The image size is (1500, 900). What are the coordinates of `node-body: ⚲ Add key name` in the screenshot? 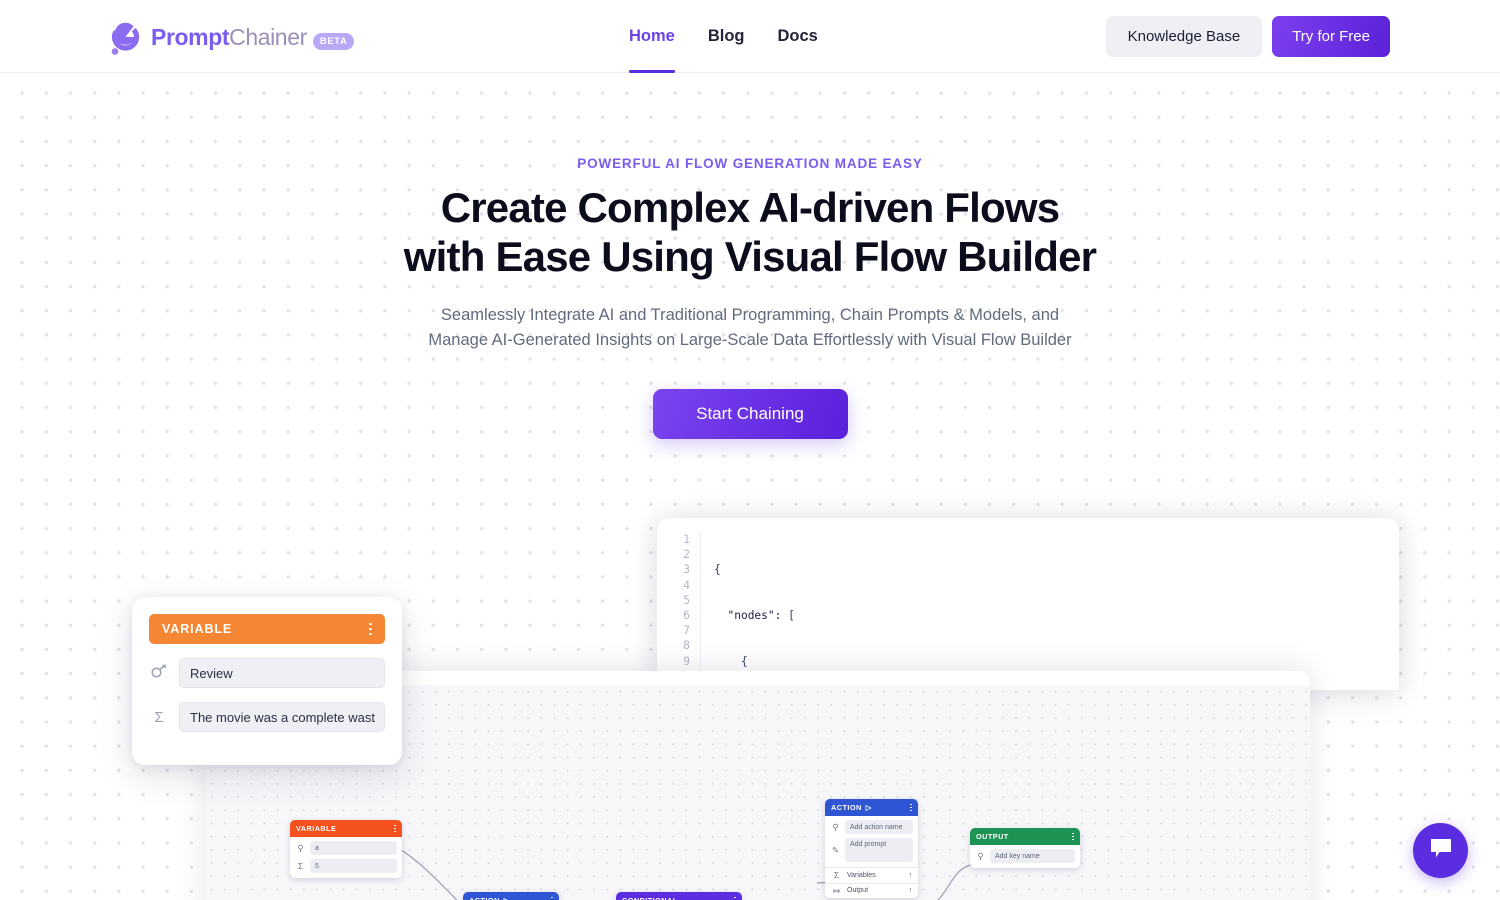 It's located at (1025, 856).